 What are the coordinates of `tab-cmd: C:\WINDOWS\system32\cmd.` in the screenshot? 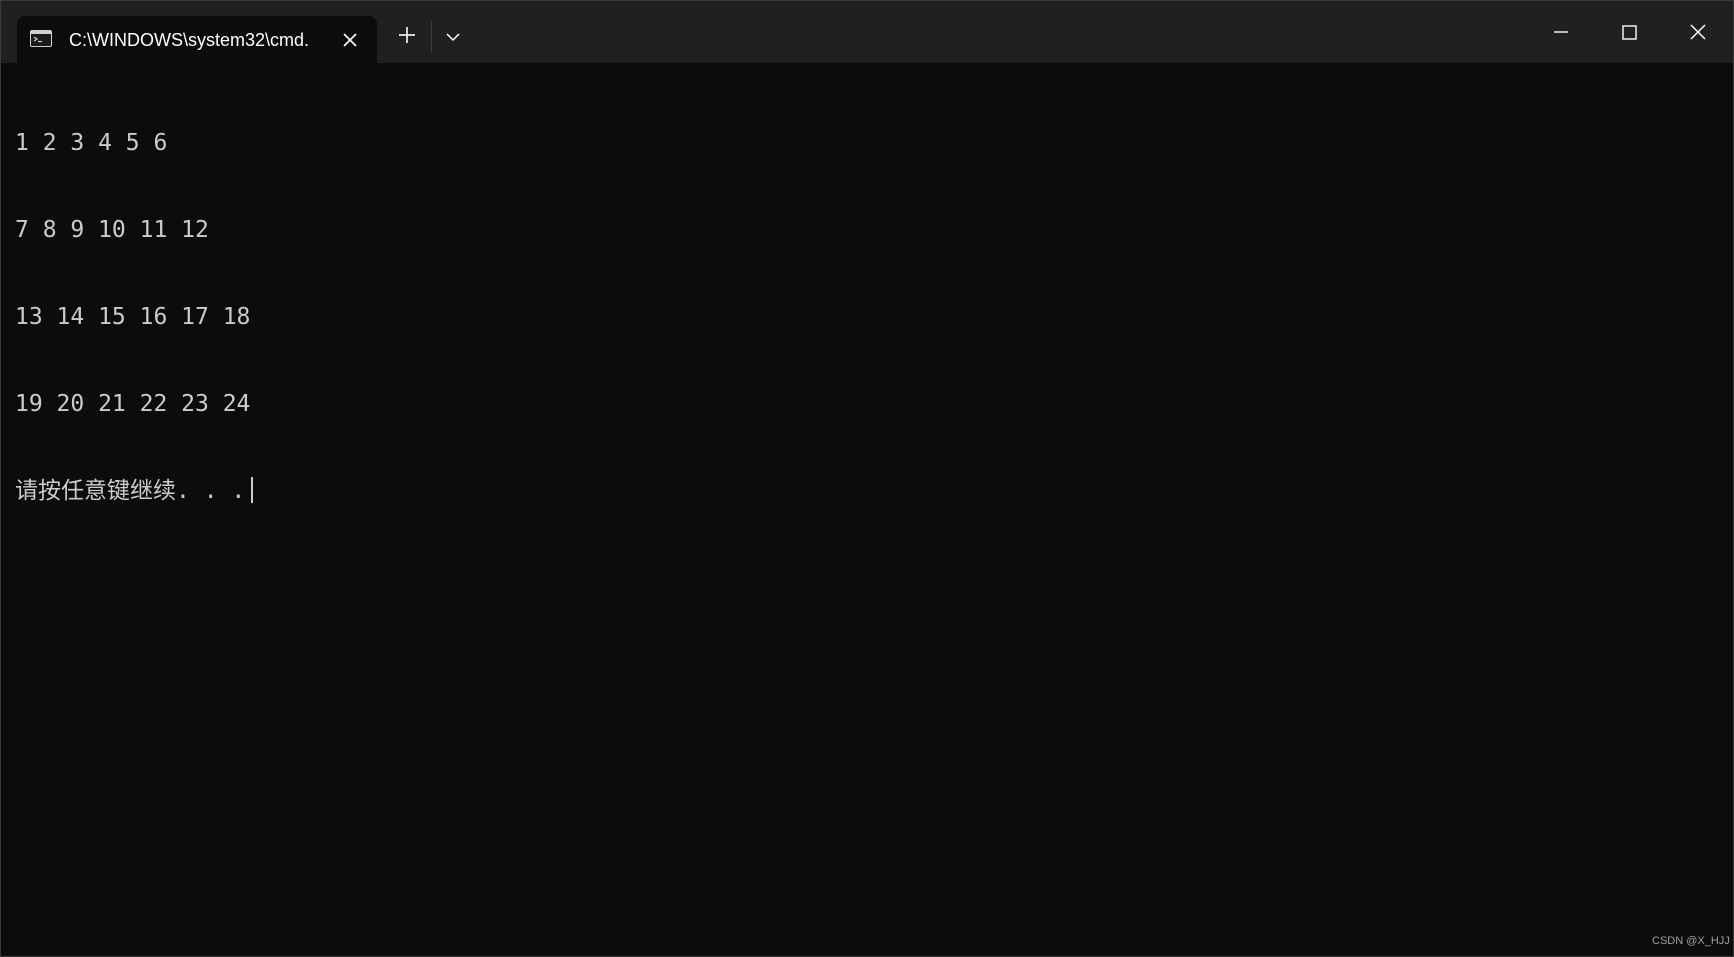 It's located at (197, 39).